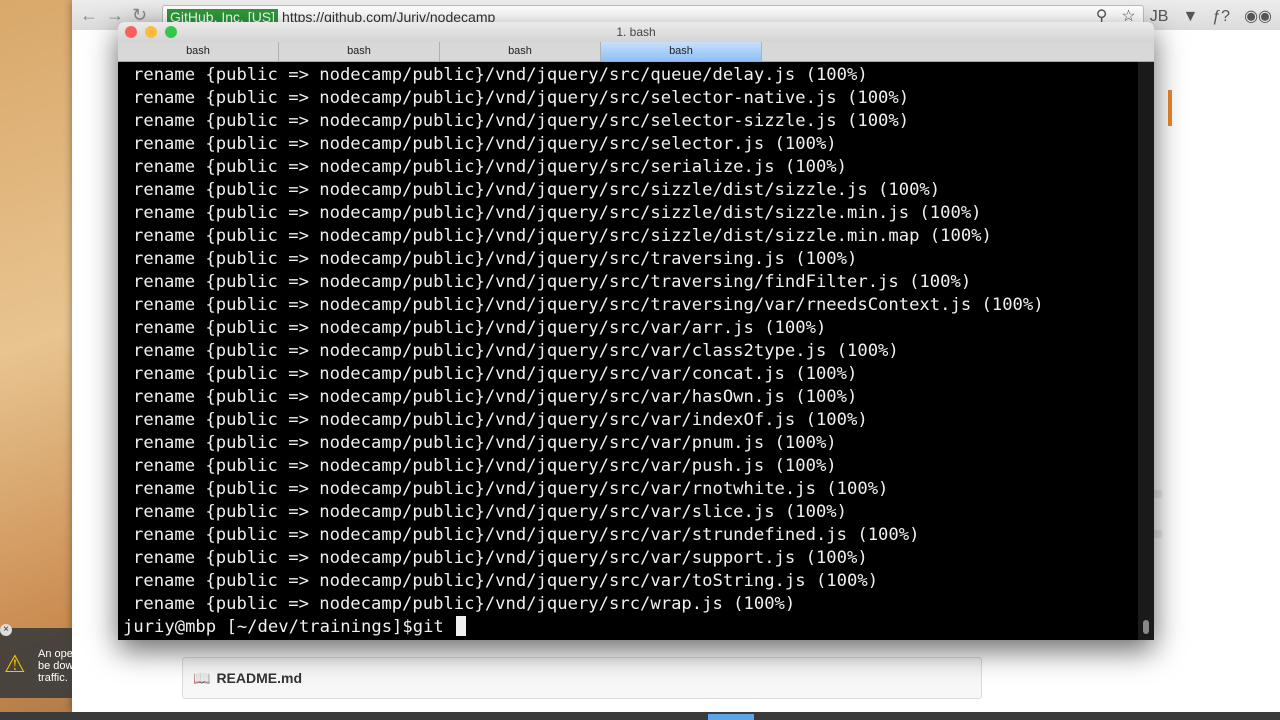 The height and width of the screenshot is (720, 1280). What do you see at coordinates (89, 15) in the screenshot?
I see `back-arrow-icon: ←` at bounding box center [89, 15].